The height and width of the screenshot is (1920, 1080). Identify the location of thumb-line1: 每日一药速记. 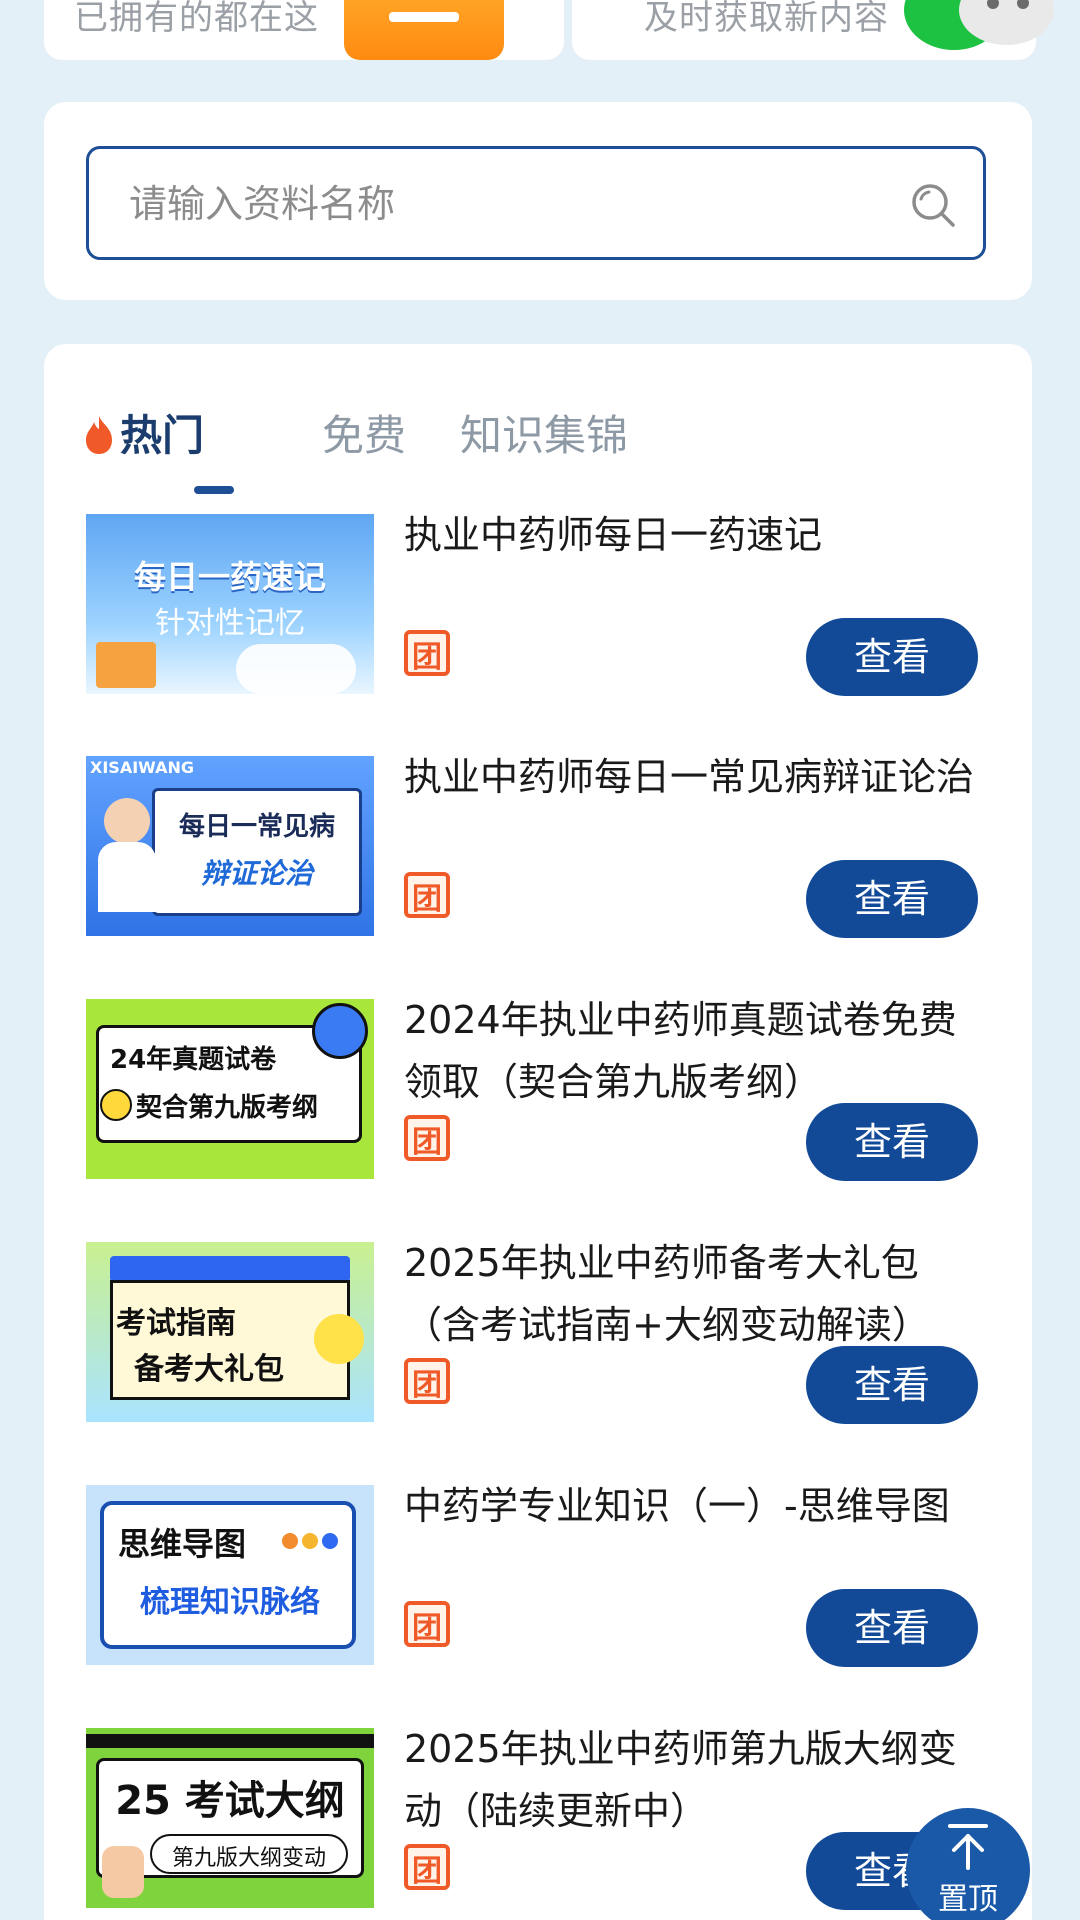
(229, 577).